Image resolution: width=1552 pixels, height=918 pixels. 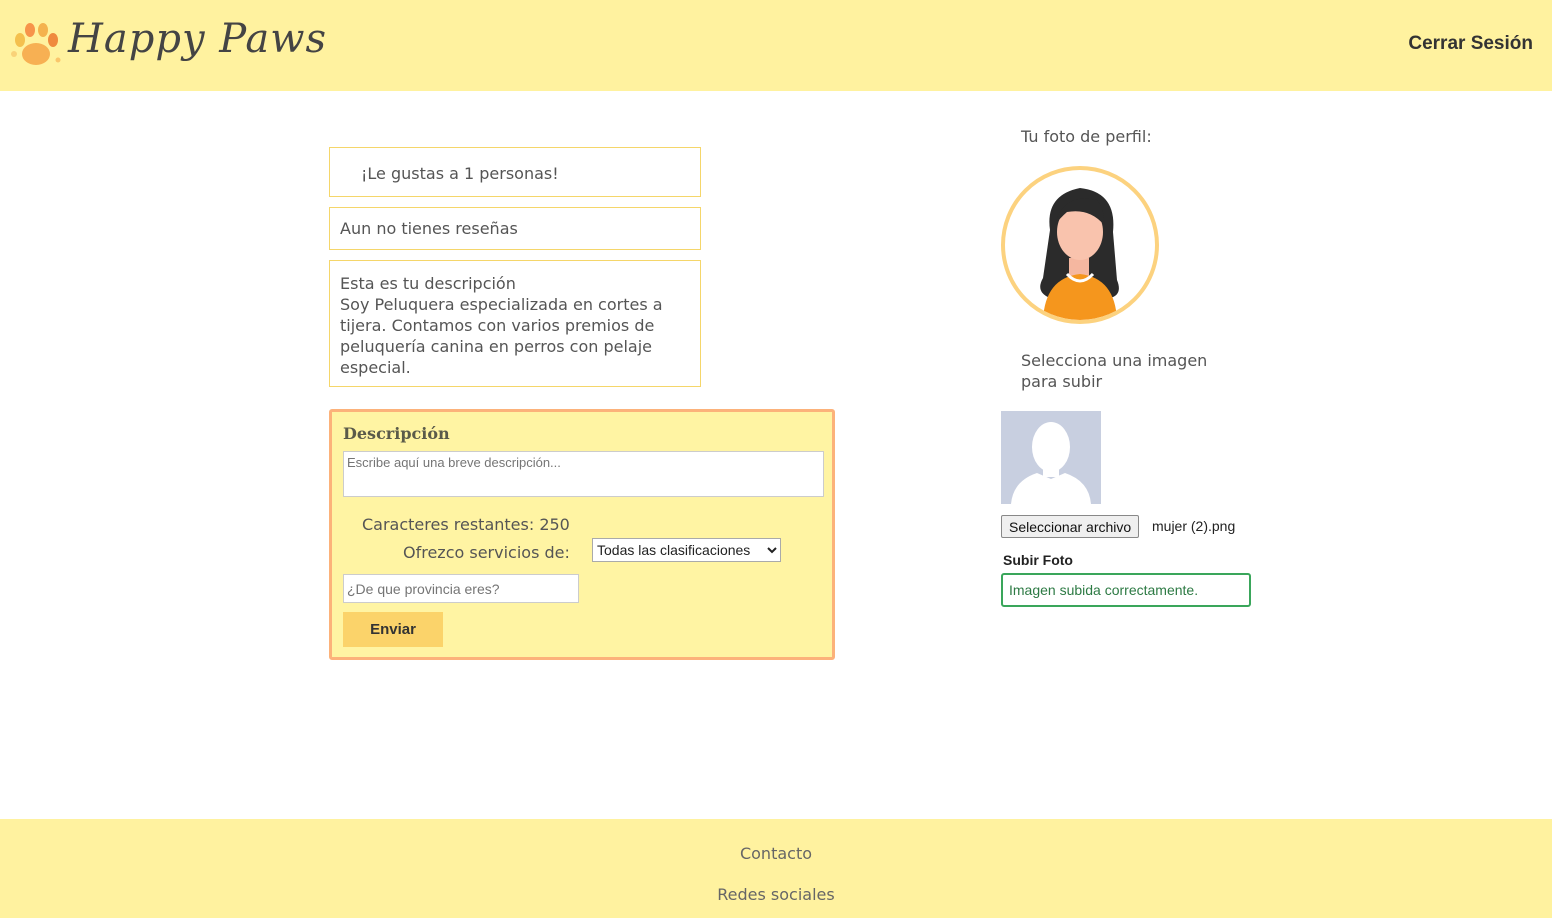 What do you see at coordinates (1086, 136) in the screenshot?
I see `profile-photo-label: Tu foto de perfil:` at bounding box center [1086, 136].